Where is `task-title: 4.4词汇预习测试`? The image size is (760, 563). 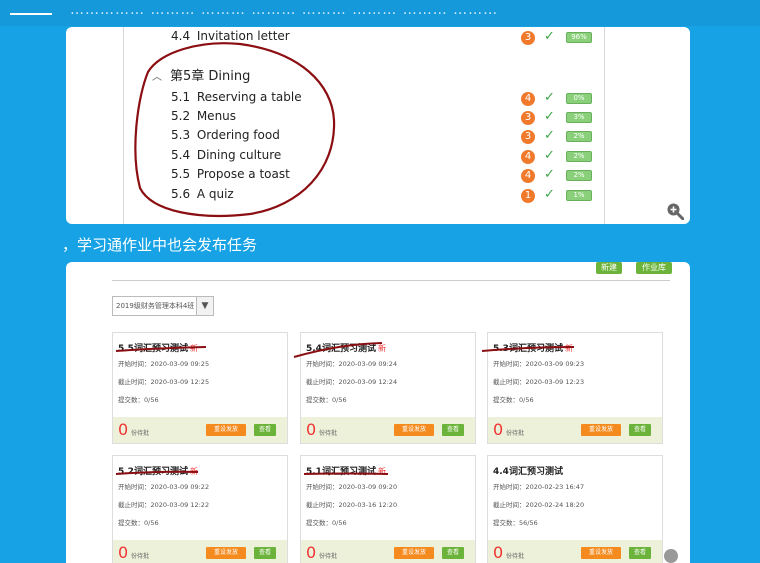
task-title: 4.4词汇预习测试 is located at coordinates (529, 470).